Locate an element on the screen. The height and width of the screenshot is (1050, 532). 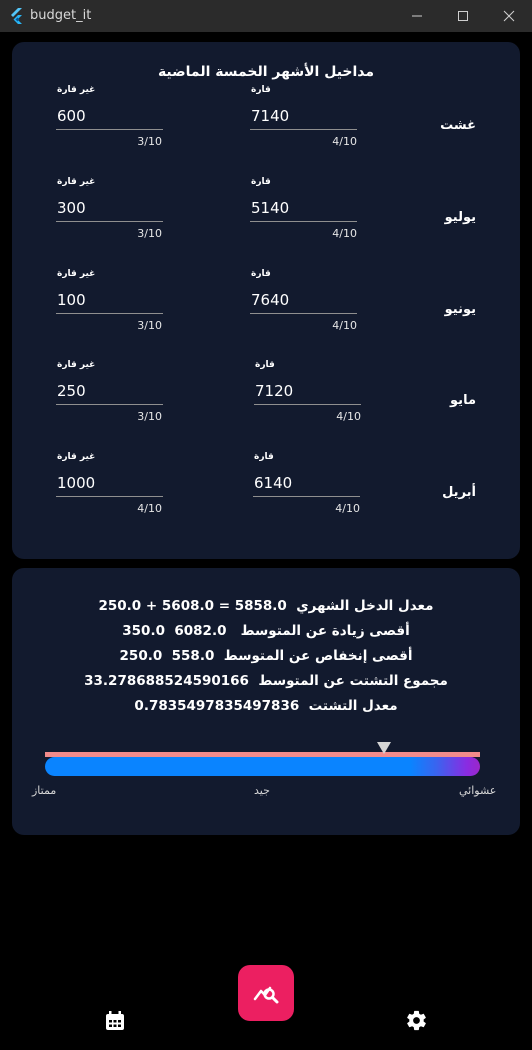
minimize-button is located at coordinates (417, 16).